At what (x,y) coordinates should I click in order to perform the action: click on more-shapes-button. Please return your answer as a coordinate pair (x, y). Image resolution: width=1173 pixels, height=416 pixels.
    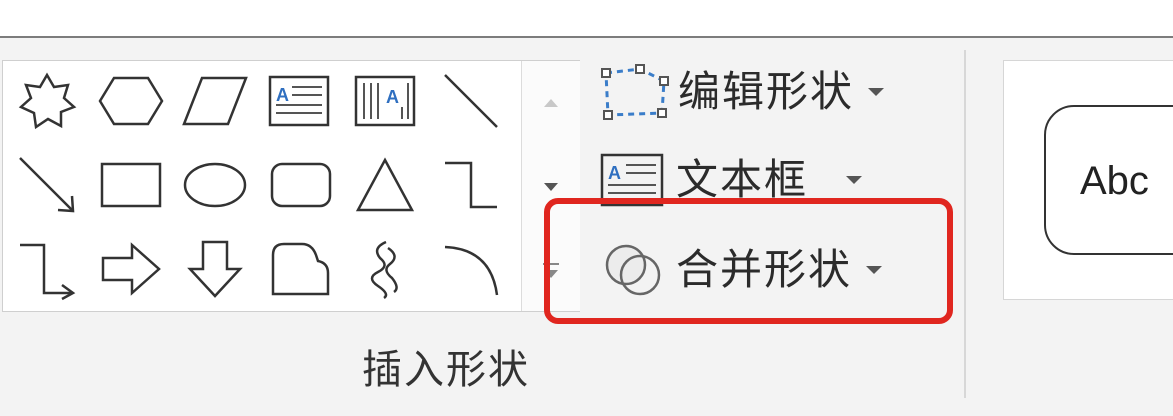
    Looking at the image, I should click on (551, 270).